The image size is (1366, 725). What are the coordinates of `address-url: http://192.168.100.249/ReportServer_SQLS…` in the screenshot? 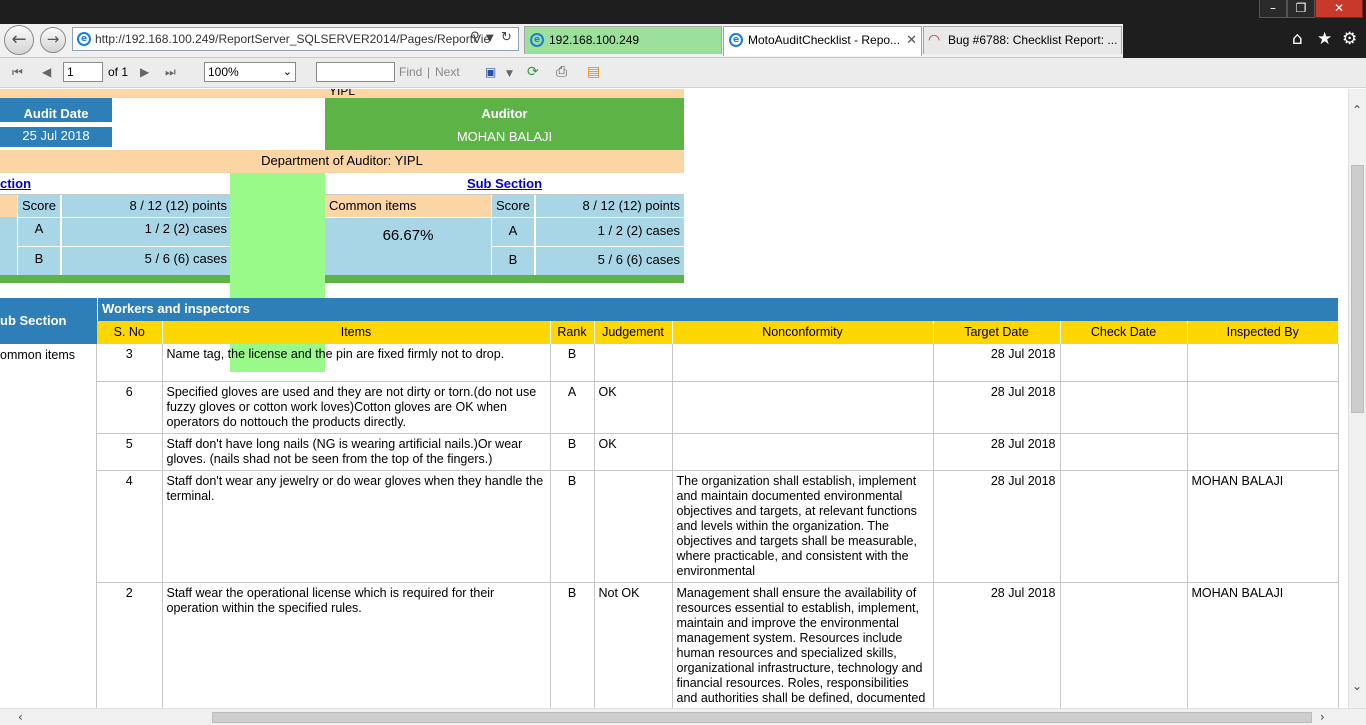 It's located at (293, 39).